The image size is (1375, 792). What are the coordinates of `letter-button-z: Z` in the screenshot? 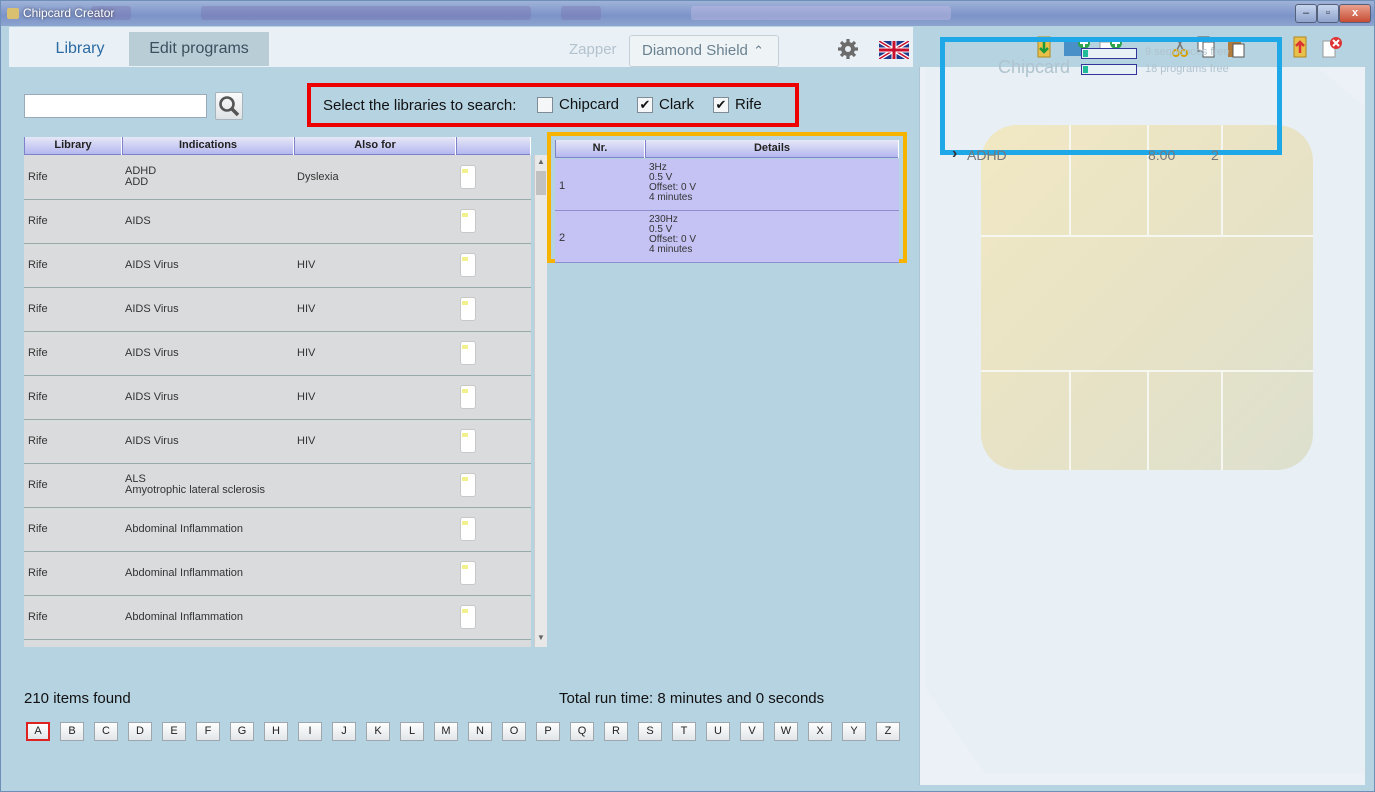 It's located at (888, 731).